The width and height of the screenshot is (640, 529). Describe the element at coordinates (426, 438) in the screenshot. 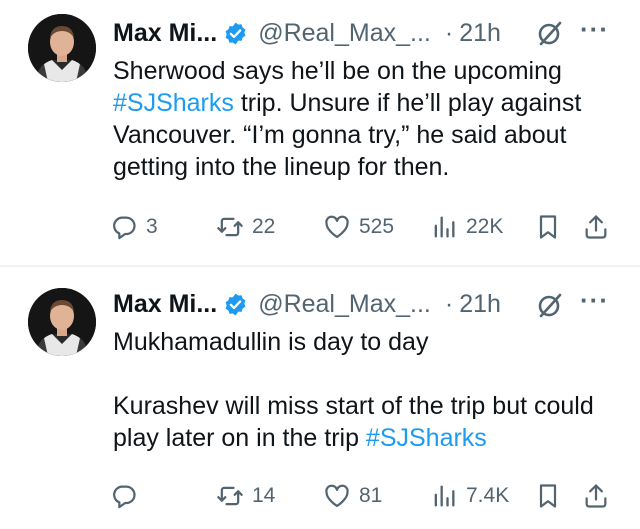

I see `hashtag-link: #SJSharks` at that location.